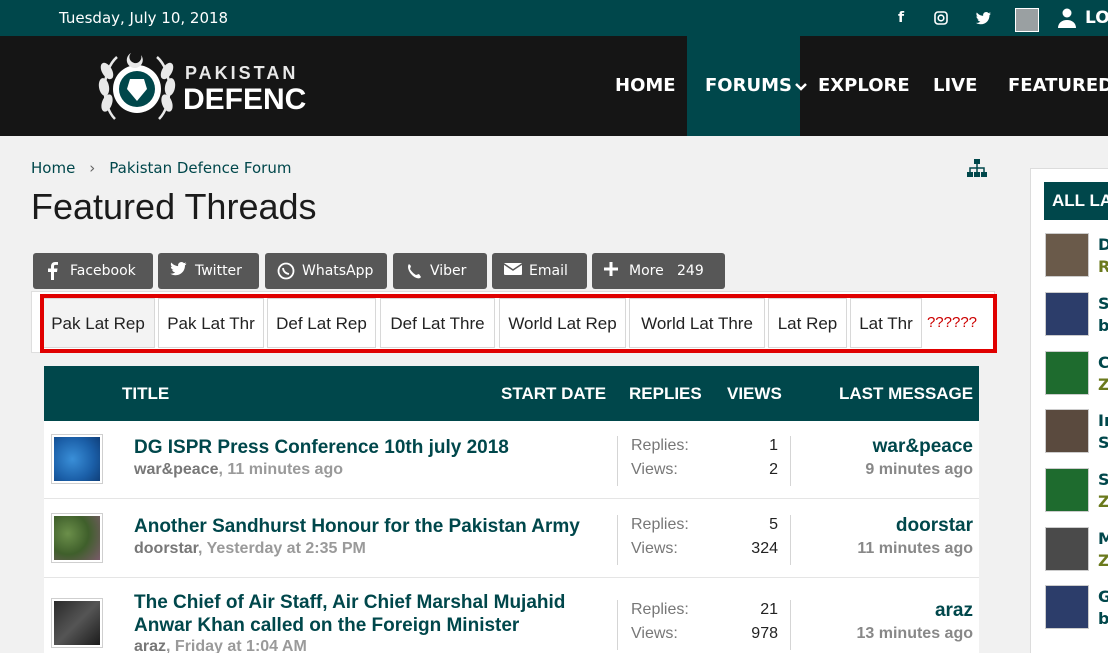 This screenshot has height=653, width=1108. What do you see at coordinates (906, 393) in the screenshot?
I see `col-last-message: LAST MESSAGE` at bounding box center [906, 393].